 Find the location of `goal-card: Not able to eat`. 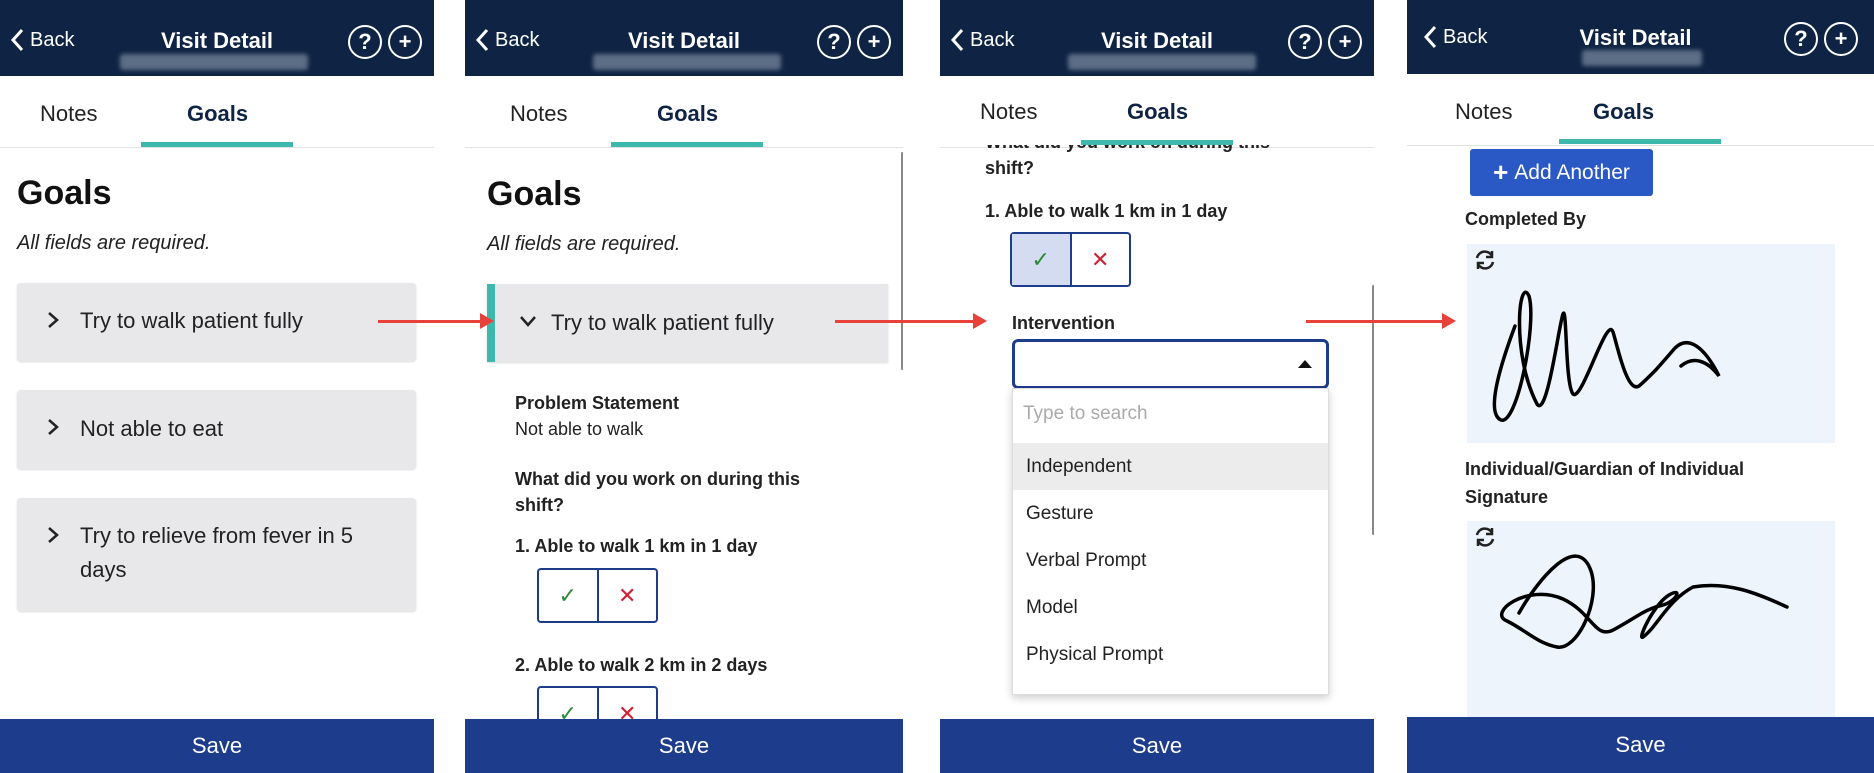

goal-card: Not able to eat is located at coordinates (216, 429).